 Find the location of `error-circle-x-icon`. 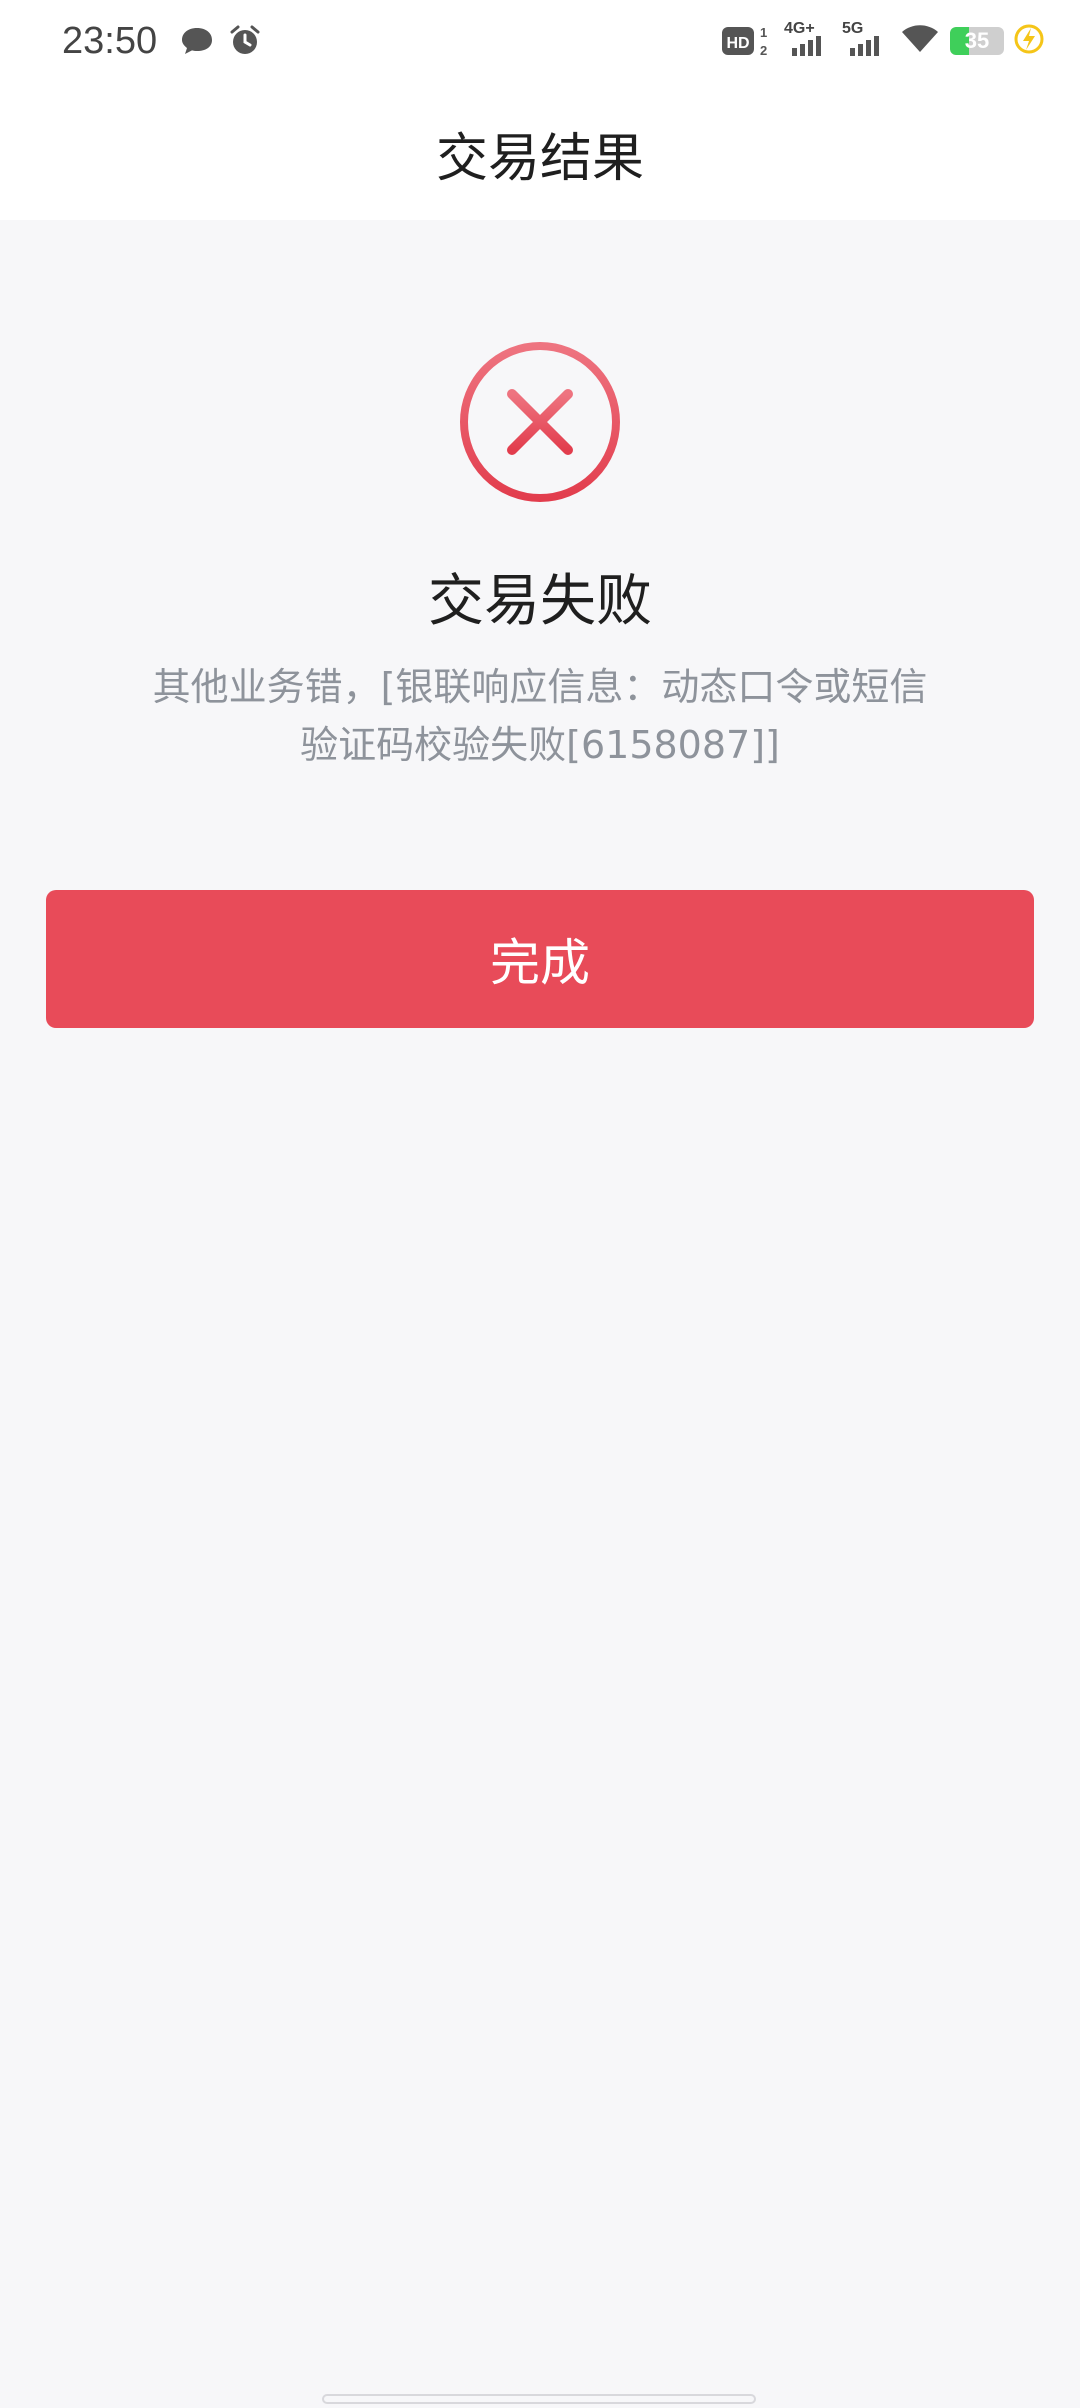

error-circle-x-icon is located at coordinates (540, 422).